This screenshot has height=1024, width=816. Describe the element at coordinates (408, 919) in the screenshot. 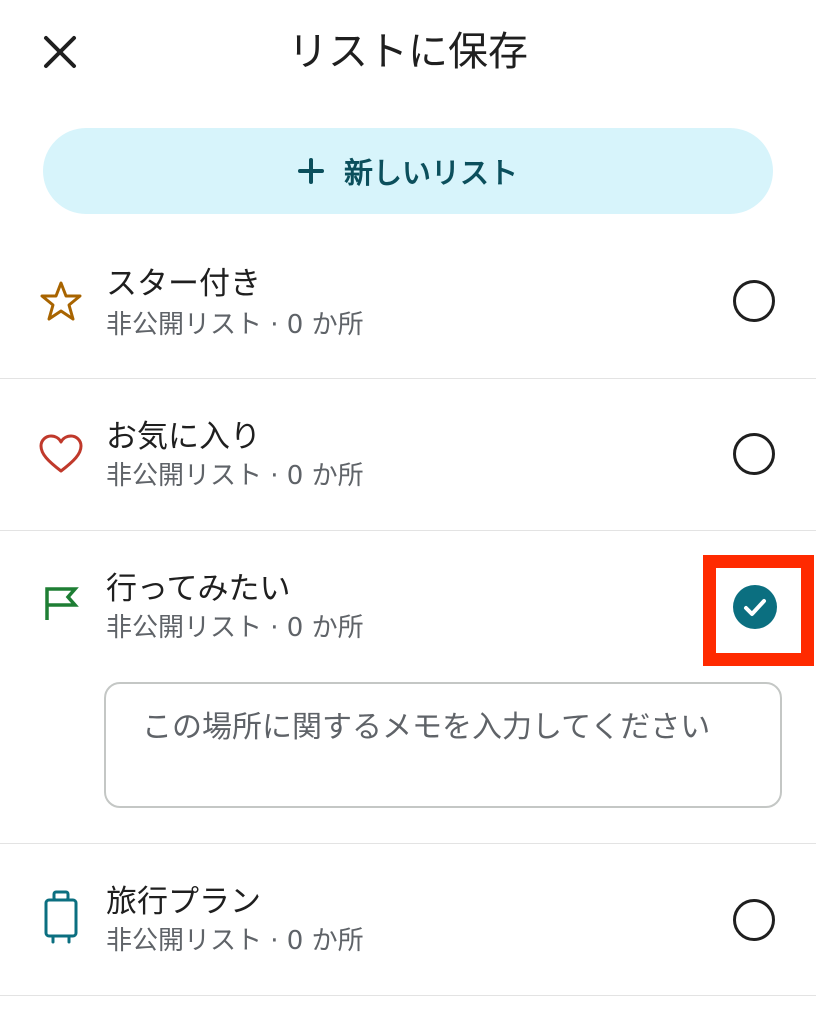

I see `list-item-travel-plan: 旅行プラン 非公開リスト · 0 か所` at that location.